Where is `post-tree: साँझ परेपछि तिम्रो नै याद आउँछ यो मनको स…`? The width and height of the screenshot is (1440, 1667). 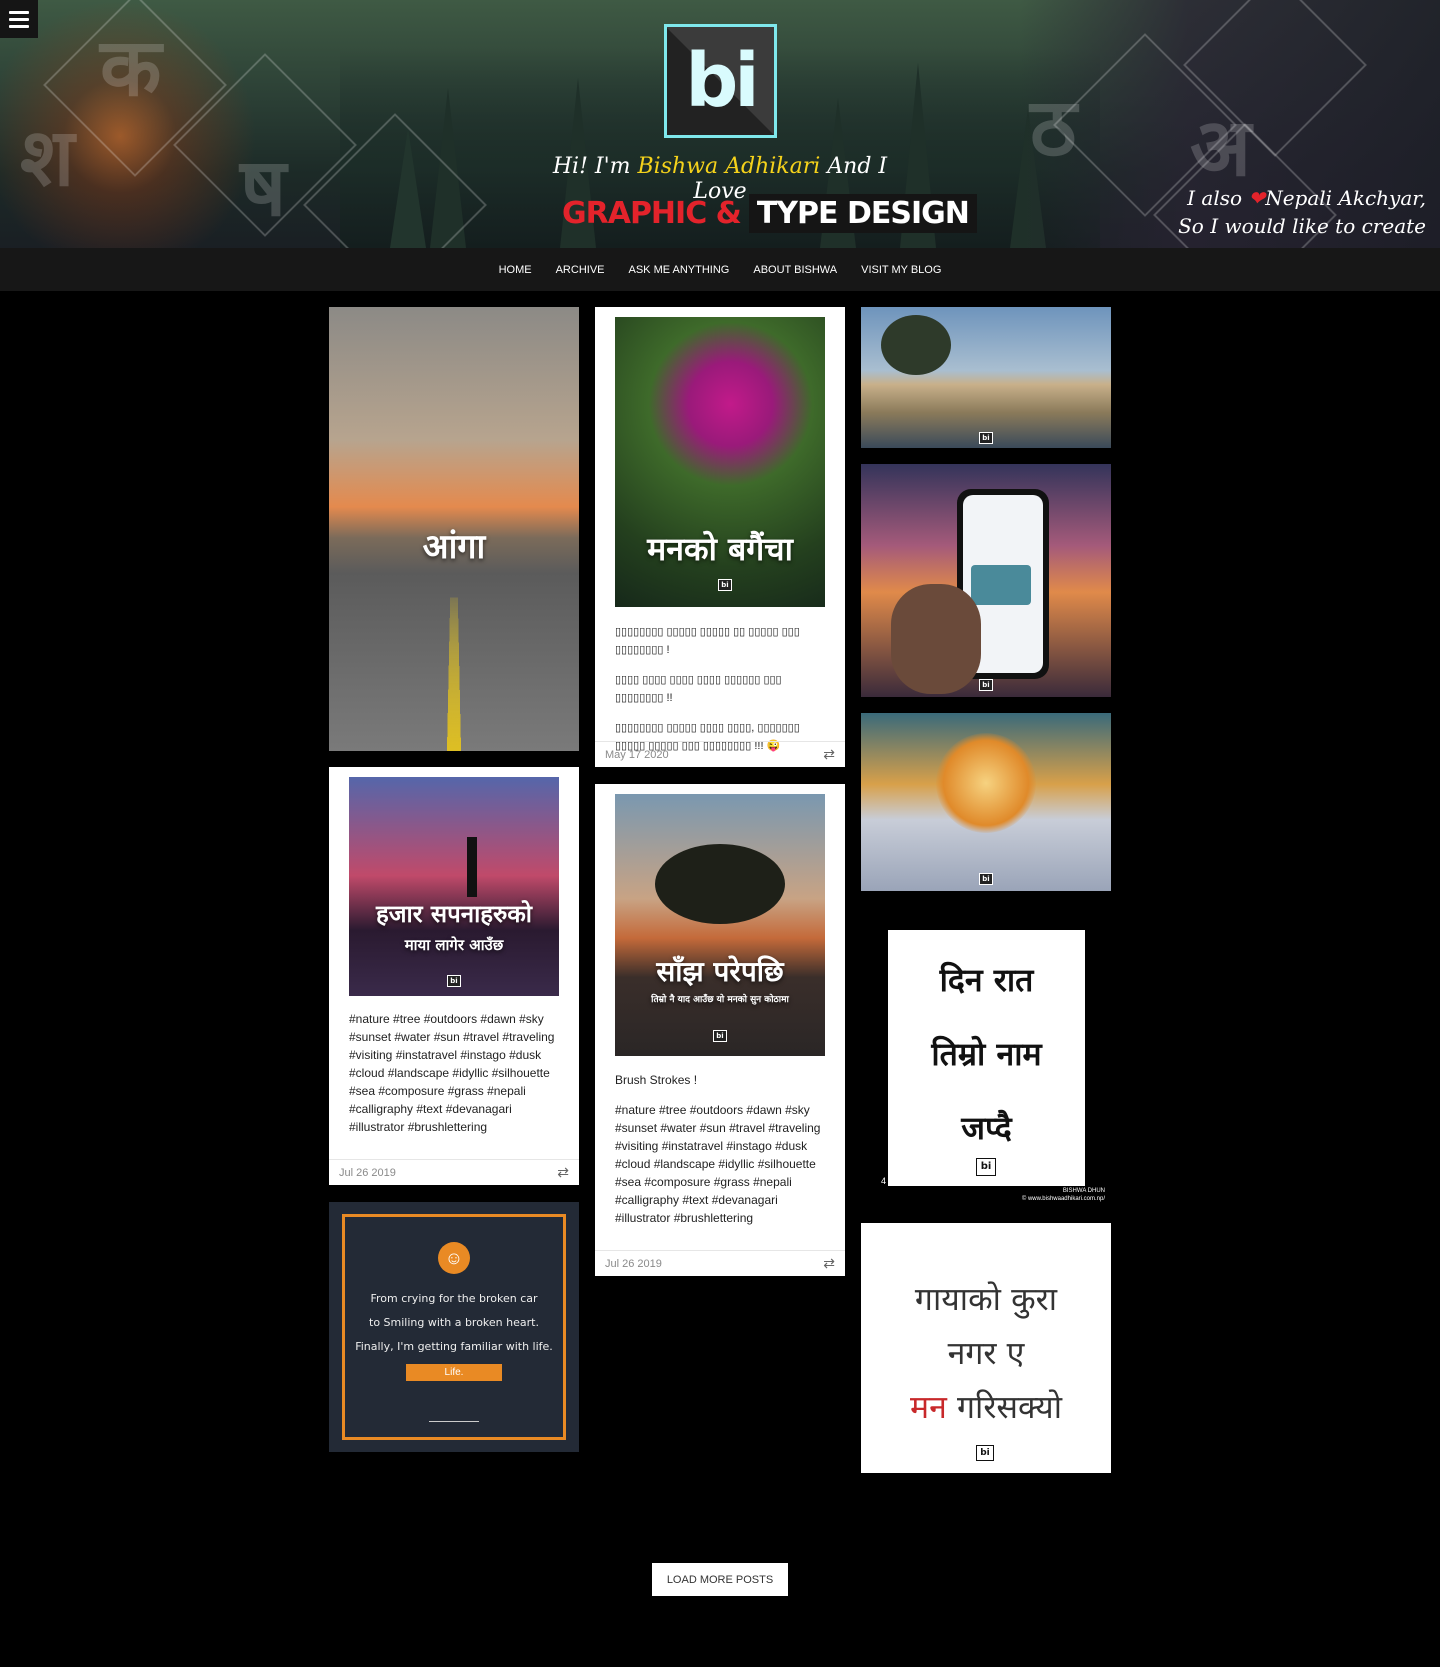
post-tree: साँझ परेपछि तिम्रो नै याद आउँछ यो मनको स… is located at coordinates (720, 1030).